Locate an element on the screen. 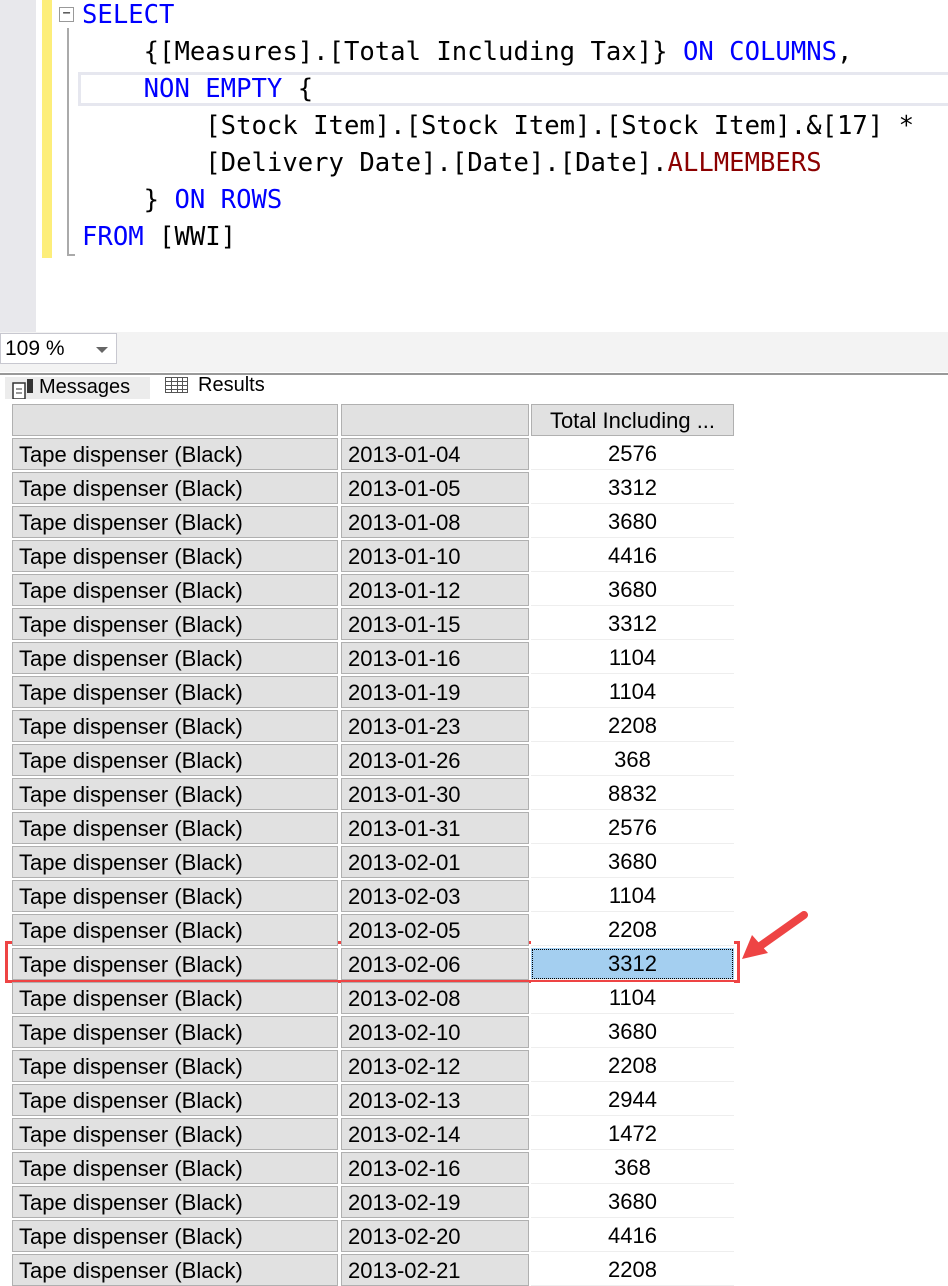 Image resolution: width=948 pixels, height=1286 pixels. row-header-date: 2013-02-14 is located at coordinates (435, 1134).